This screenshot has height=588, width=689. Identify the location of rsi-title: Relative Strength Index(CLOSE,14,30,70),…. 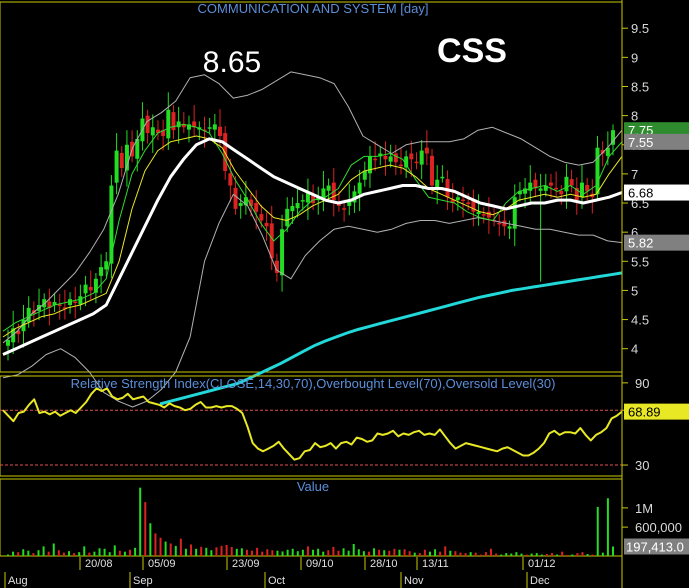
(313, 383).